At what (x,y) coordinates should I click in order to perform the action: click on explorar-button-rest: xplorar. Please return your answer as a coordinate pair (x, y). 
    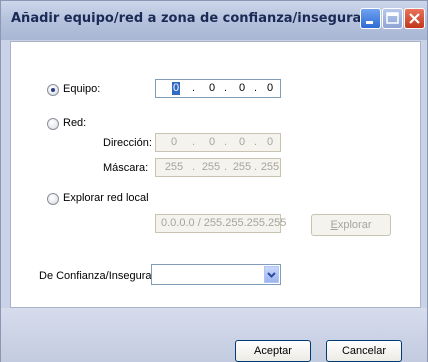
    Looking at the image, I should click on (354, 225).